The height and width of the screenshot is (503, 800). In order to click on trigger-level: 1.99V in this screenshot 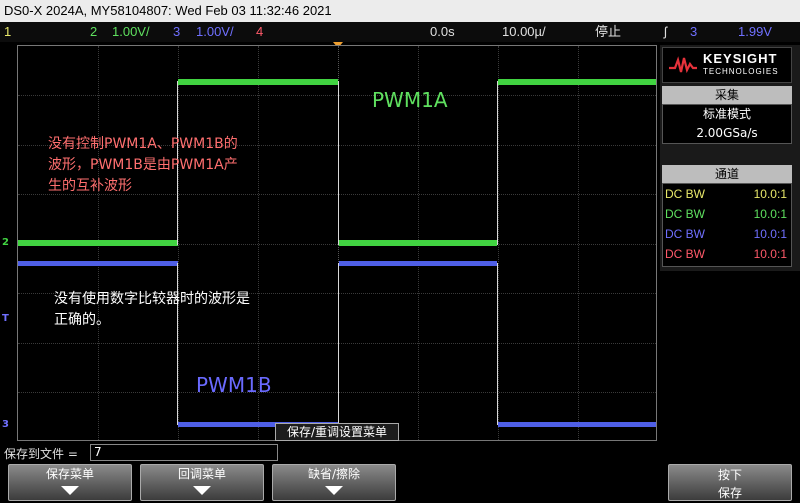, I will do `click(755, 32)`.